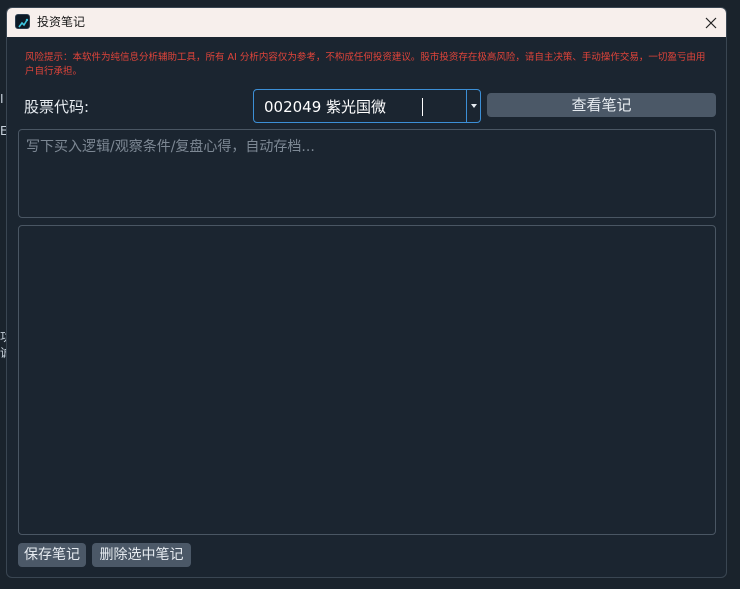 The width and height of the screenshot is (740, 589). Describe the element at coordinates (61, 22) in the screenshot. I see `window-title: 投资笔记` at that location.